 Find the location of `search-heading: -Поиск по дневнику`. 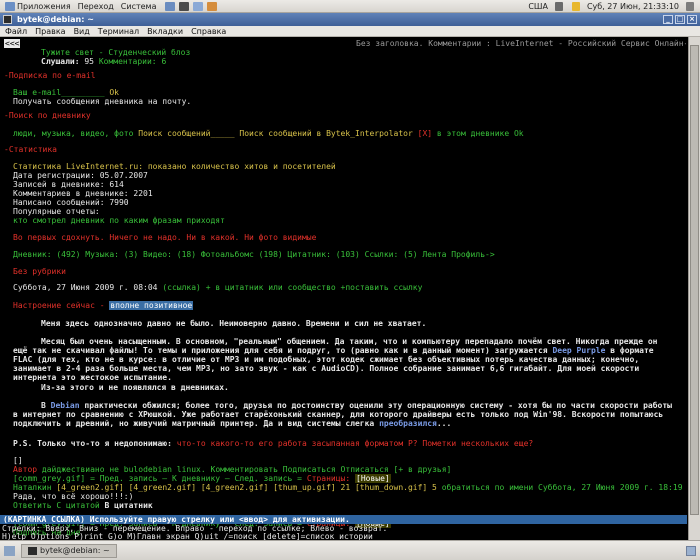

search-heading: -Поиск по дневнику is located at coordinates (47, 115).